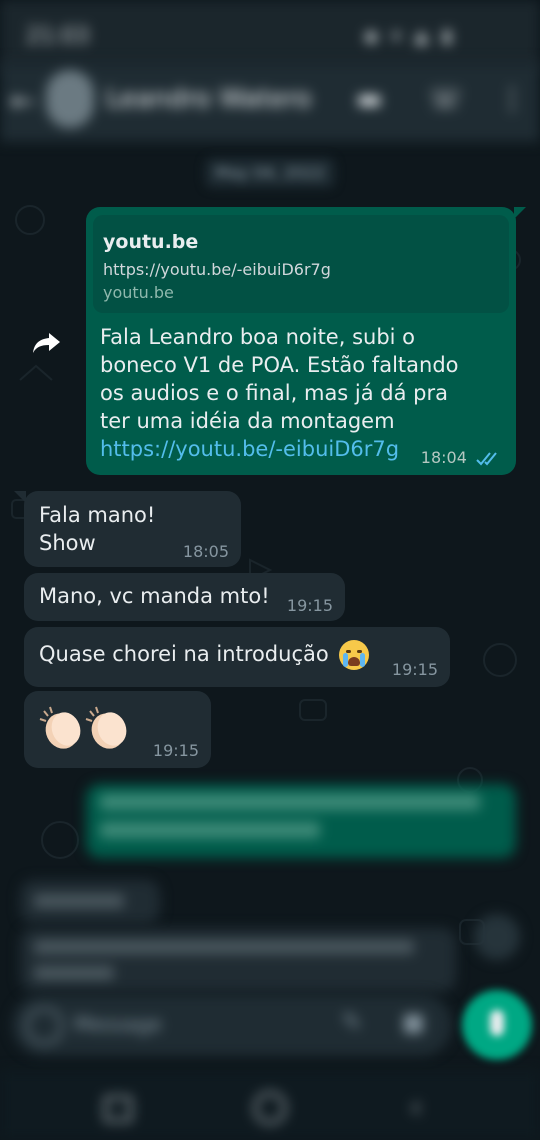  I want to click on status-bar: 21:03 ◆ ▾ ▲ ▮, so click(270, 35).